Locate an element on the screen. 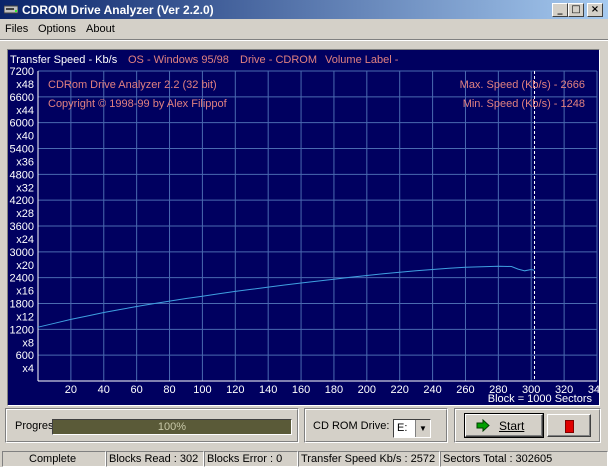 Image resolution: width=608 pixels, height=467 pixels. y-tick-label: 3000 is located at coordinates (22, 253).